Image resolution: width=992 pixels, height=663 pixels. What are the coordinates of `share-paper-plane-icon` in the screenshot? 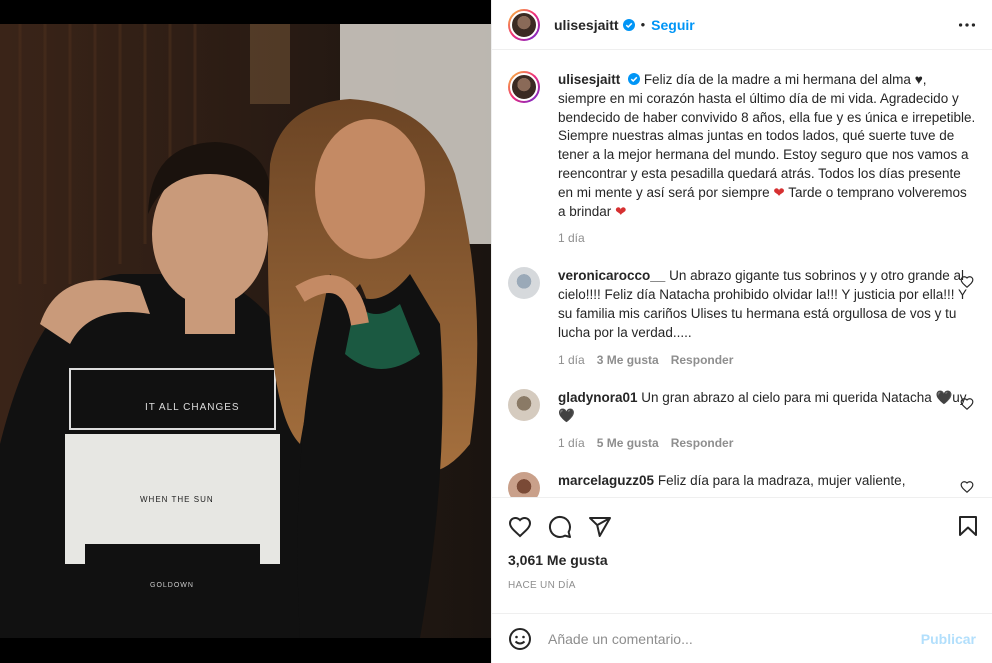 It's located at (600, 527).